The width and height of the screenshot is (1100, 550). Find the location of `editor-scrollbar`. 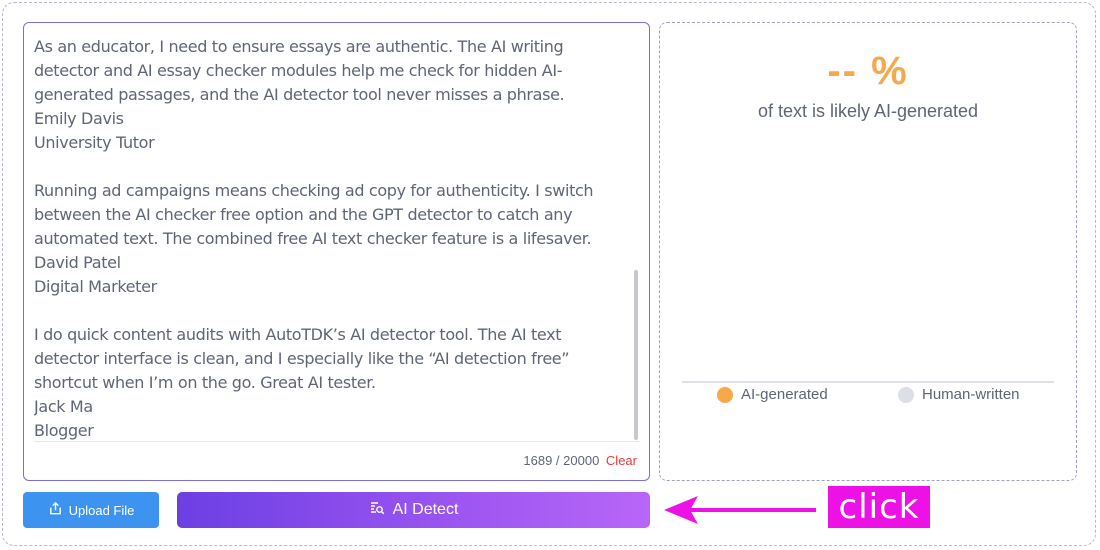

editor-scrollbar is located at coordinates (636, 355).